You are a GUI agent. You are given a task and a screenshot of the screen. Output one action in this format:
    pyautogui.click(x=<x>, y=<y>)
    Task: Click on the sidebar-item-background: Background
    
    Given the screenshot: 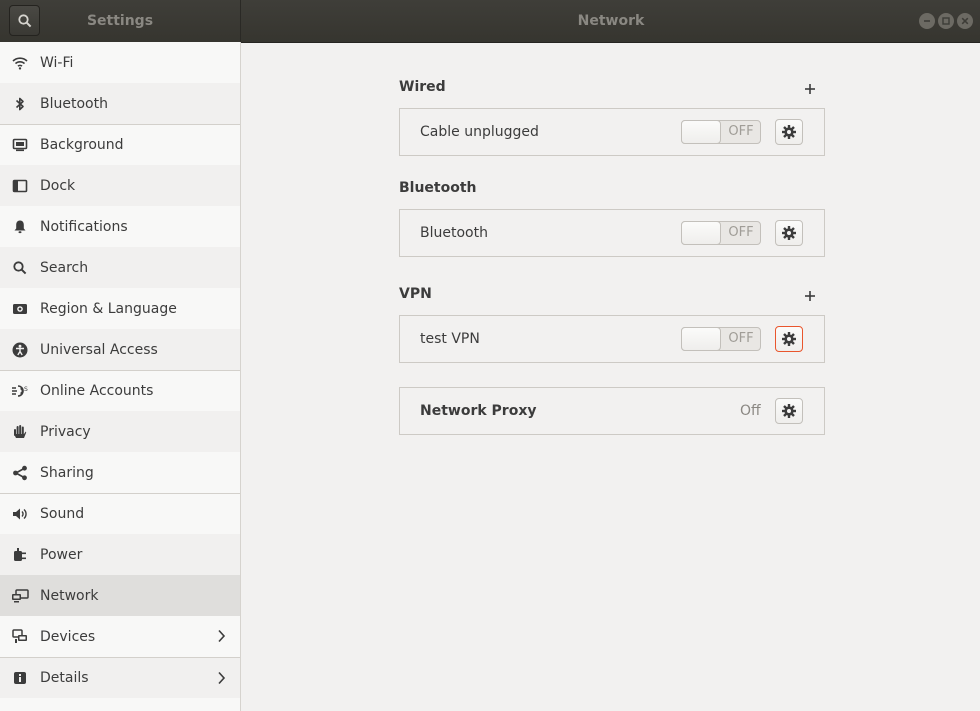 What is the action you would take?
    pyautogui.click(x=120, y=144)
    